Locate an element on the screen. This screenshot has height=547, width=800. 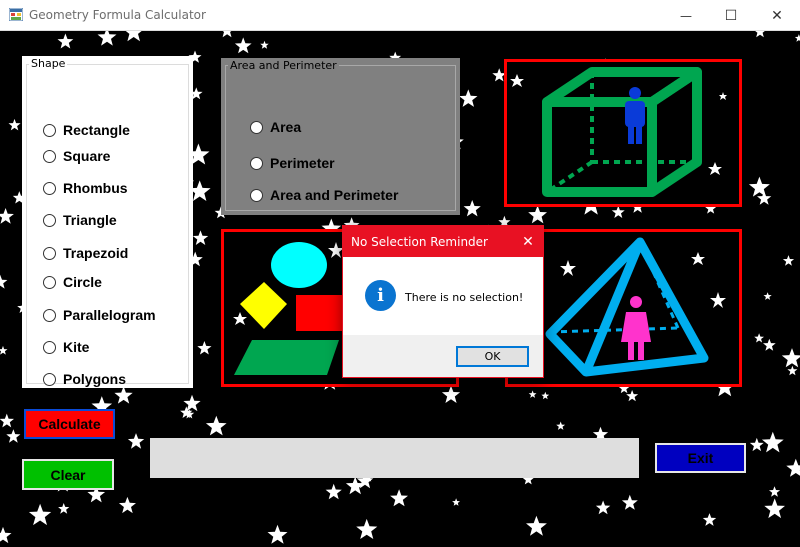
cube-with-person-icon is located at coordinates (618, 132).